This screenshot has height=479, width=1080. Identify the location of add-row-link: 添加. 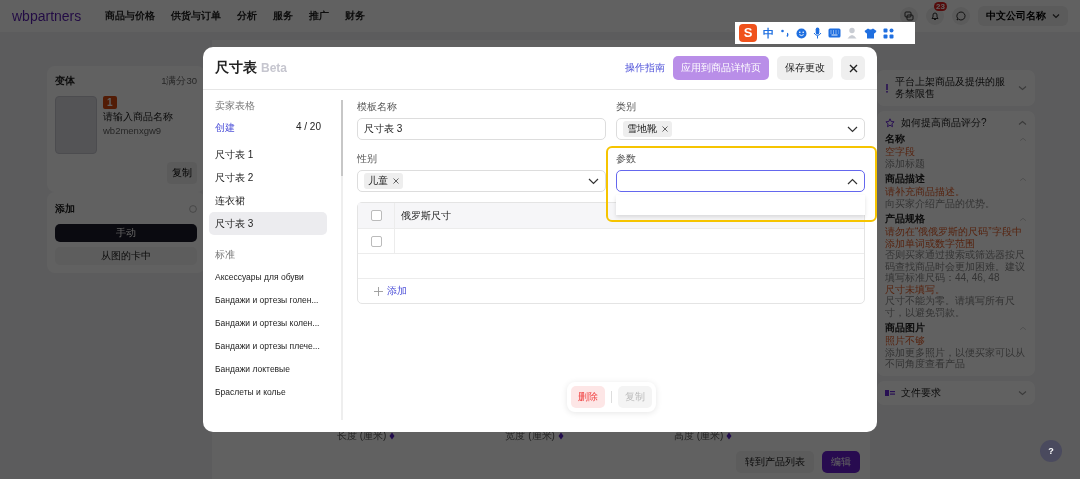
(390, 291).